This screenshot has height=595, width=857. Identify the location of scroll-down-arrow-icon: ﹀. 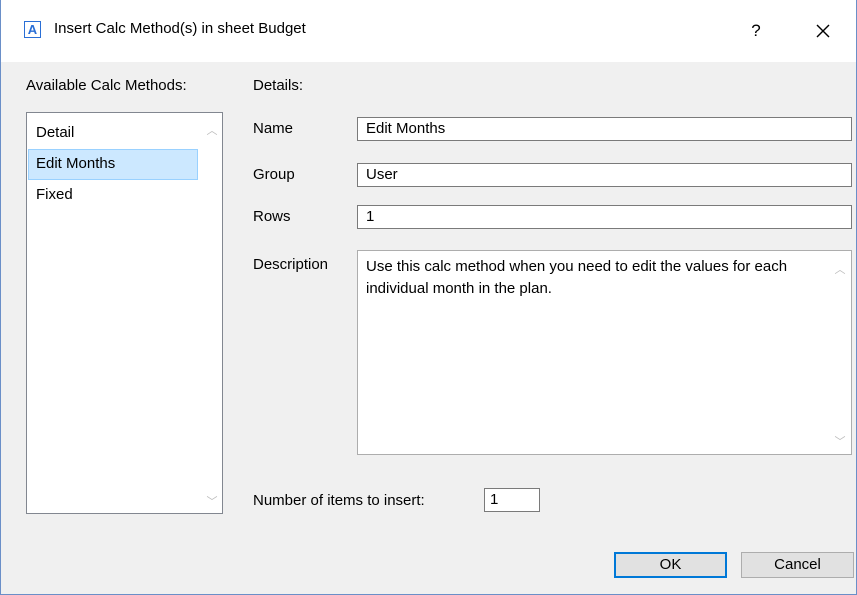
(212, 500).